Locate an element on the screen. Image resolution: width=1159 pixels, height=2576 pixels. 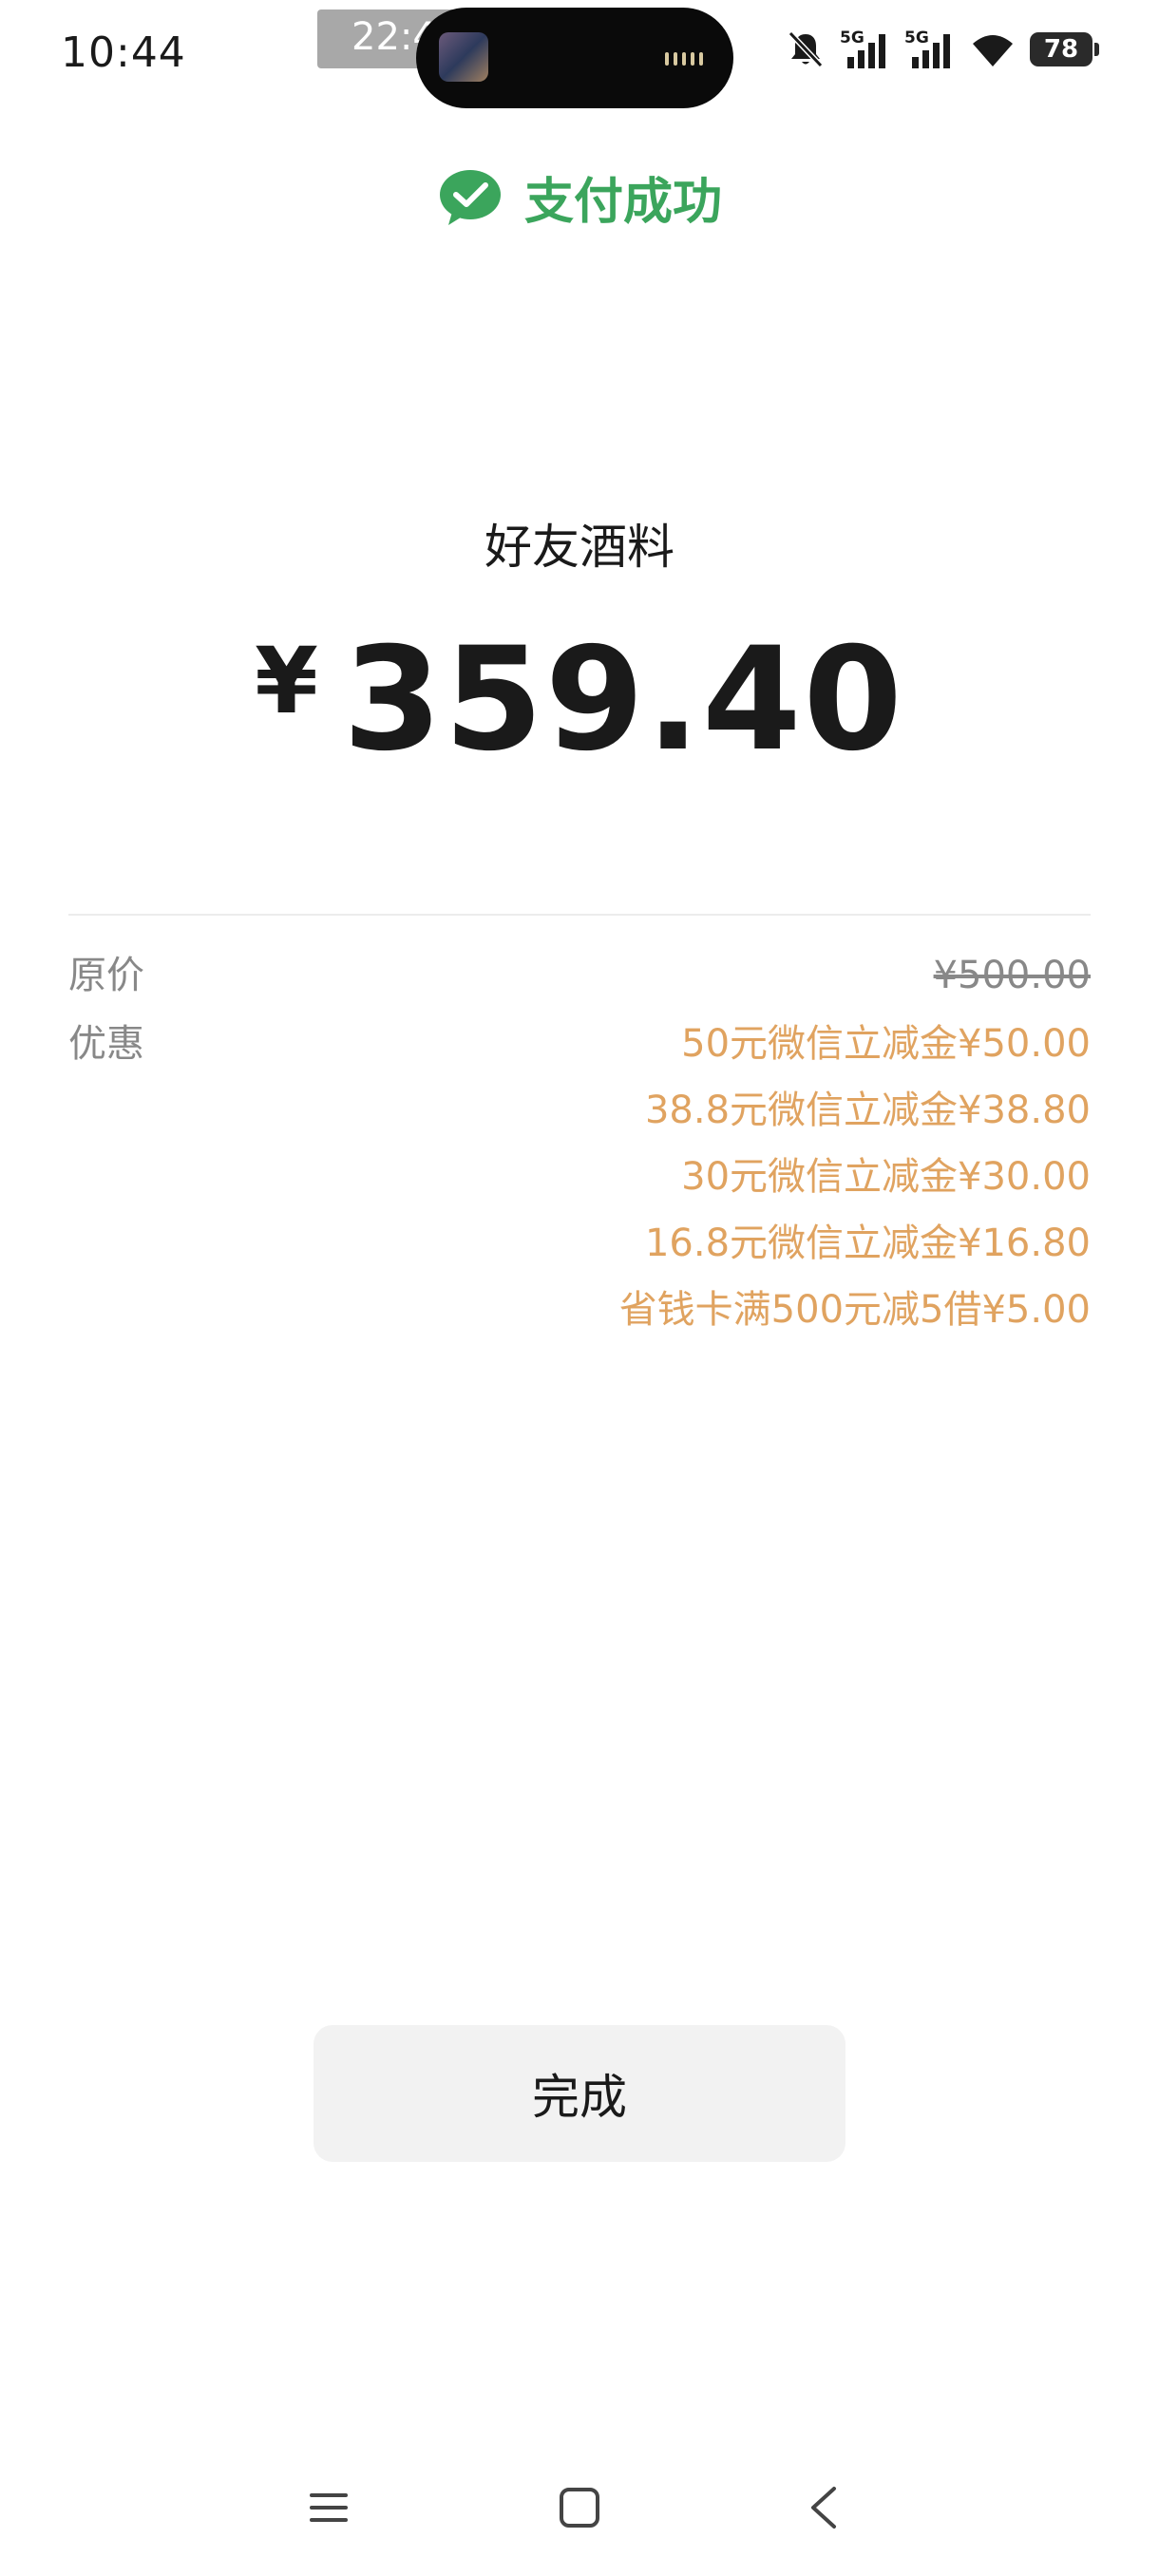
discount-item: 30元微信立减金¥30.00 is located at coordinates (886, 1177).